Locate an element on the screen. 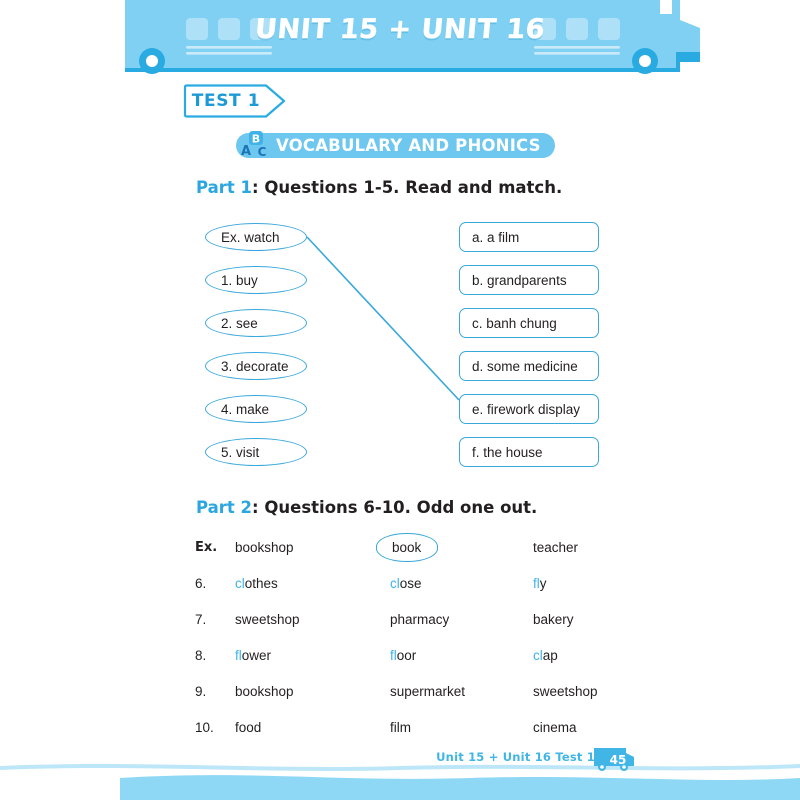 This screenshot has width=800, height=800. match-right-item: b. grandparents is located at coordinates (529, 280).